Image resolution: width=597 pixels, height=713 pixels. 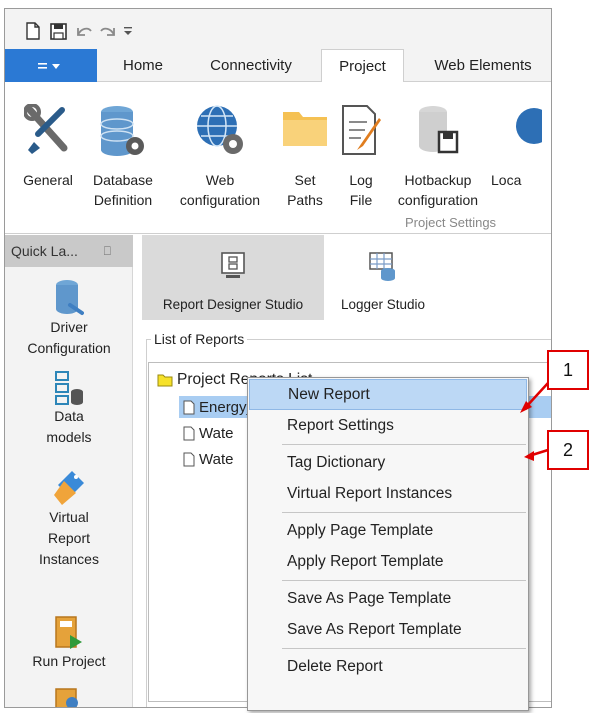 What do you see at coordinates (199, 339) in the screenshot?
I see `list-of-reports-legend: List of Reports` at bounding box center [199, 339].